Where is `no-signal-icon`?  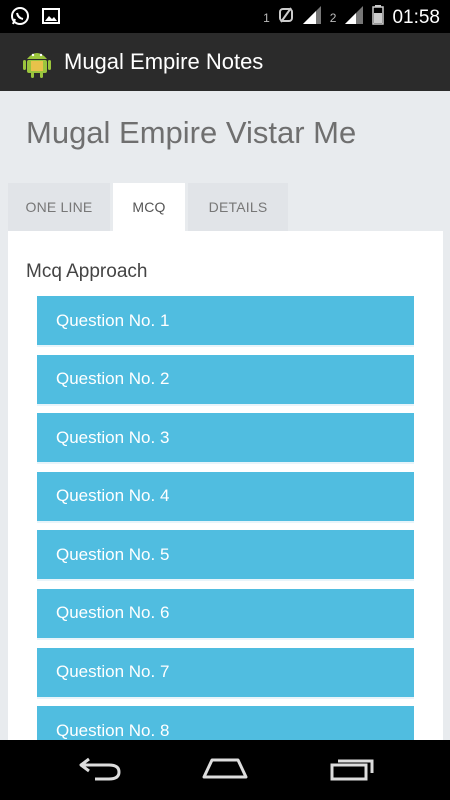 no-signal-icon is located at coordinates (286, 17).